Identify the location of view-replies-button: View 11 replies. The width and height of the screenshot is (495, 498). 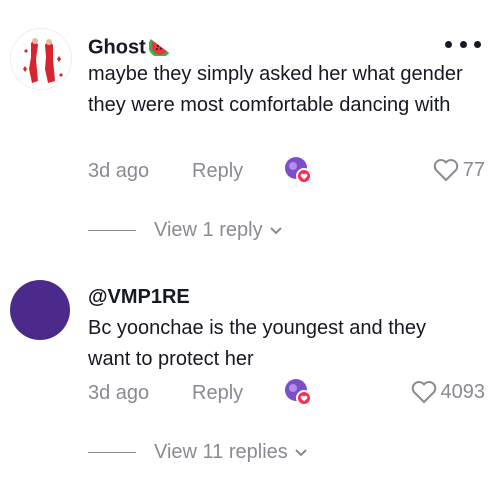
(198, 452).